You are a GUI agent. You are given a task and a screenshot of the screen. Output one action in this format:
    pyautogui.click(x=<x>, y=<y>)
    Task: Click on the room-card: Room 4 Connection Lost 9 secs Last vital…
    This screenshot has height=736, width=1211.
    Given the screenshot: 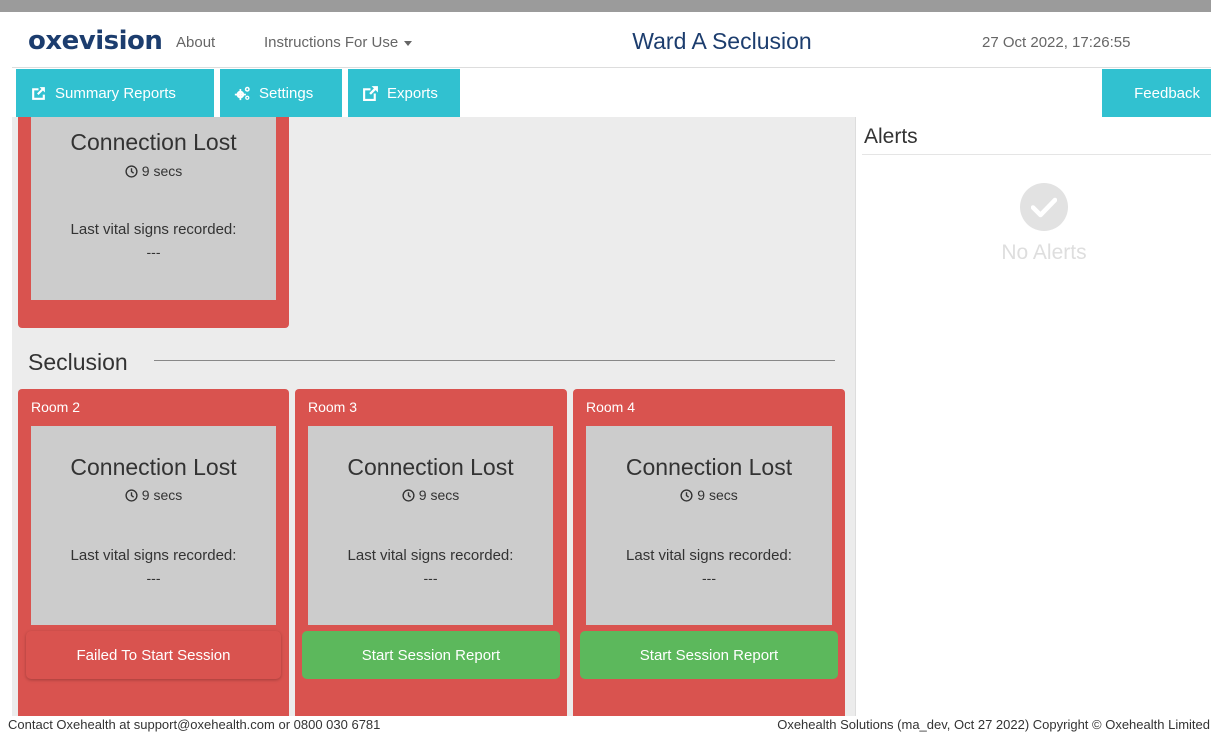 What is the action you would take?
    pyautogui.click(x=709, y=552)
    